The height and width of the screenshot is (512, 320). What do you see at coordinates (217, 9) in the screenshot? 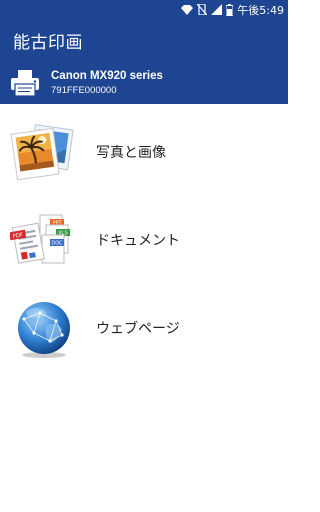
I see `signal-icon` at bounding box center [217, 9].